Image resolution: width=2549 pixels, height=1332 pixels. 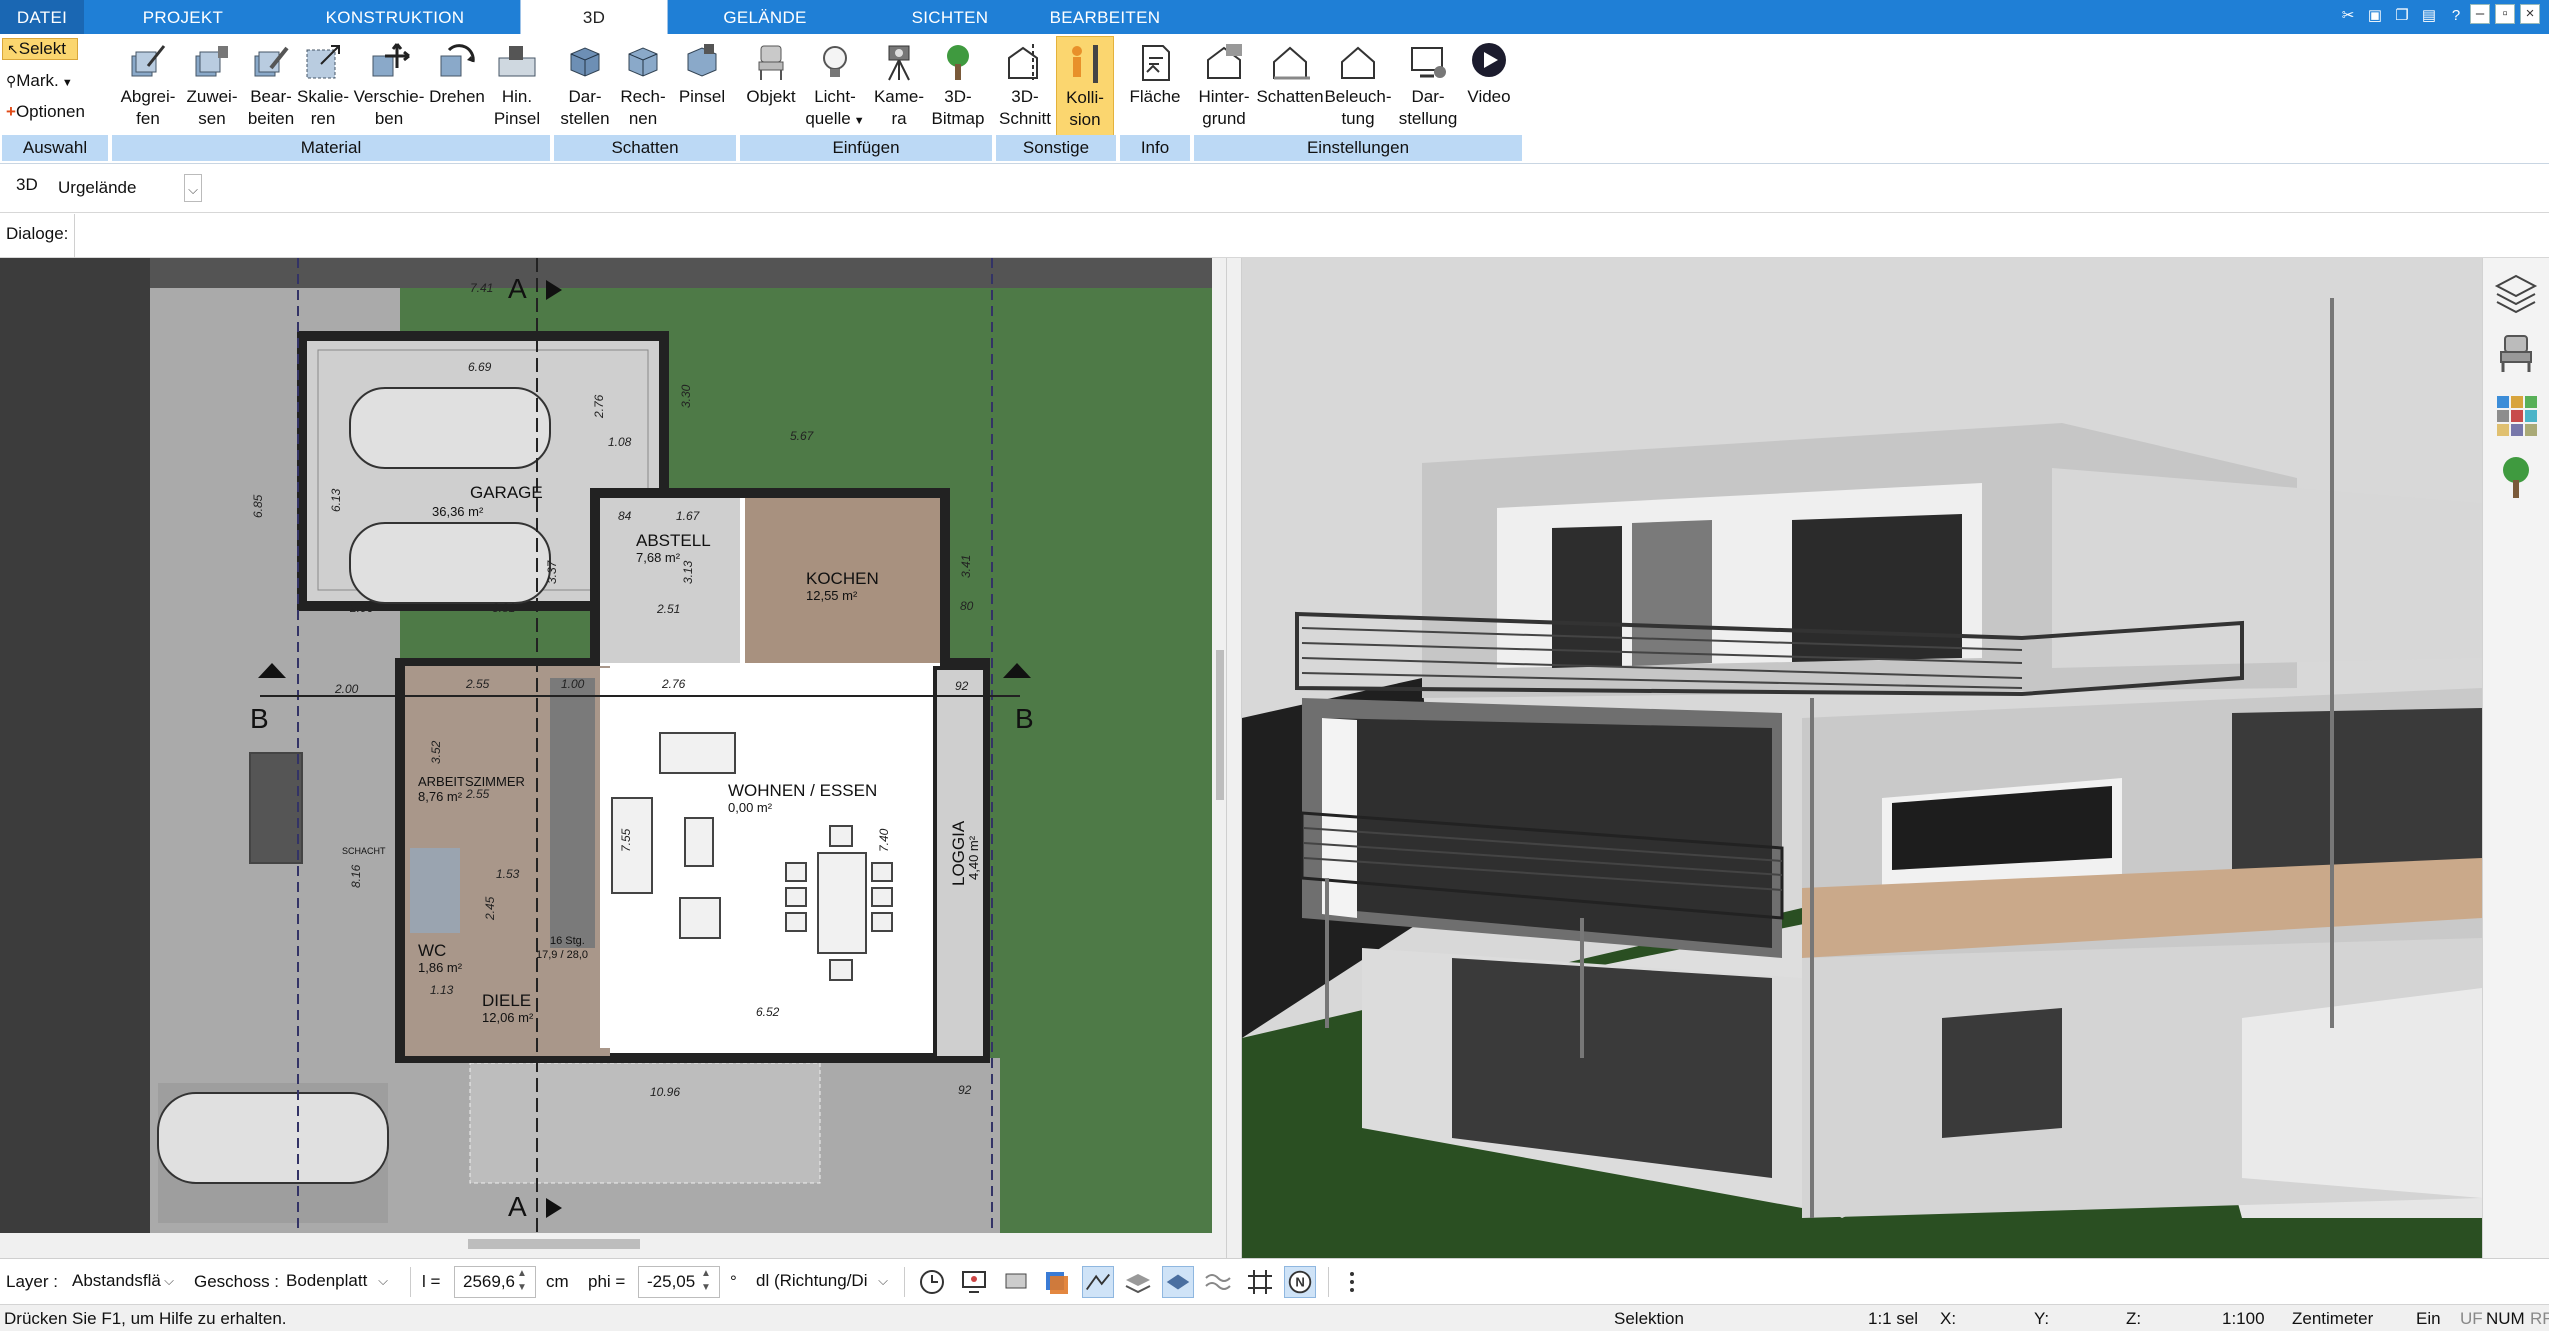 What do you see at coordinates (771, 86) in the screenshot?
I see `objekt-button: Objekt` at bounding box center [771, 86].